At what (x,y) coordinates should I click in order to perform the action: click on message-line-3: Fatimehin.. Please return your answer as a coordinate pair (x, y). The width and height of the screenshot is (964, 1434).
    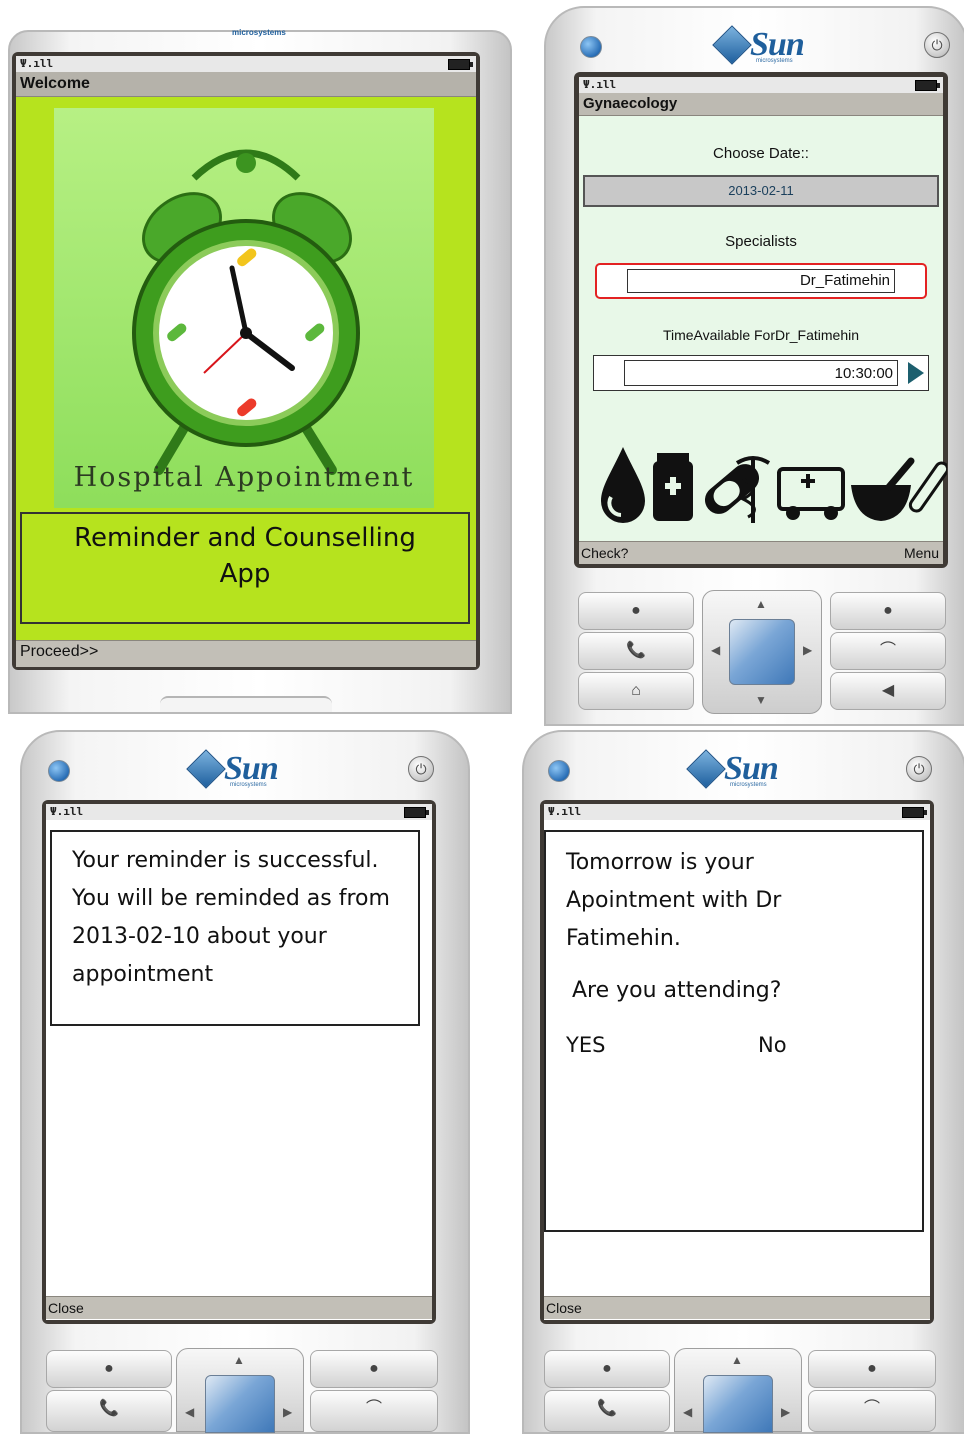
    Looking at the image, I should click on (623, 938).